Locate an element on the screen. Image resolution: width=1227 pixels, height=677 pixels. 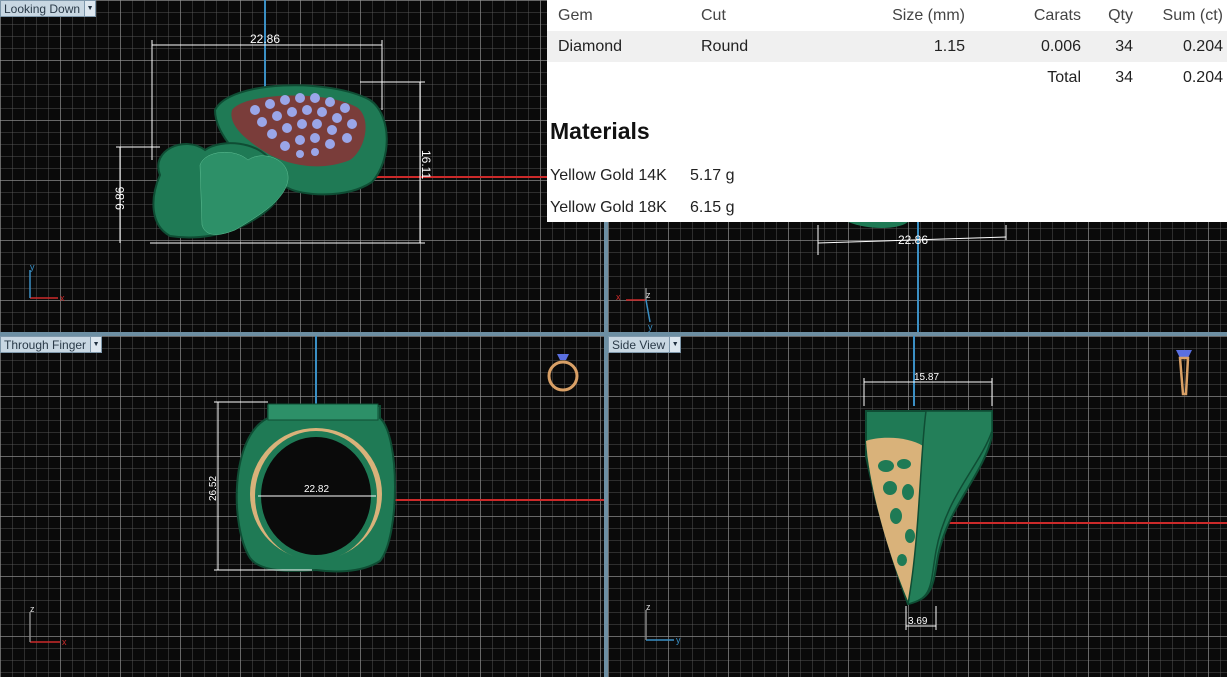
dim-width-front: 22.86 is located at coordinates (913, 240).